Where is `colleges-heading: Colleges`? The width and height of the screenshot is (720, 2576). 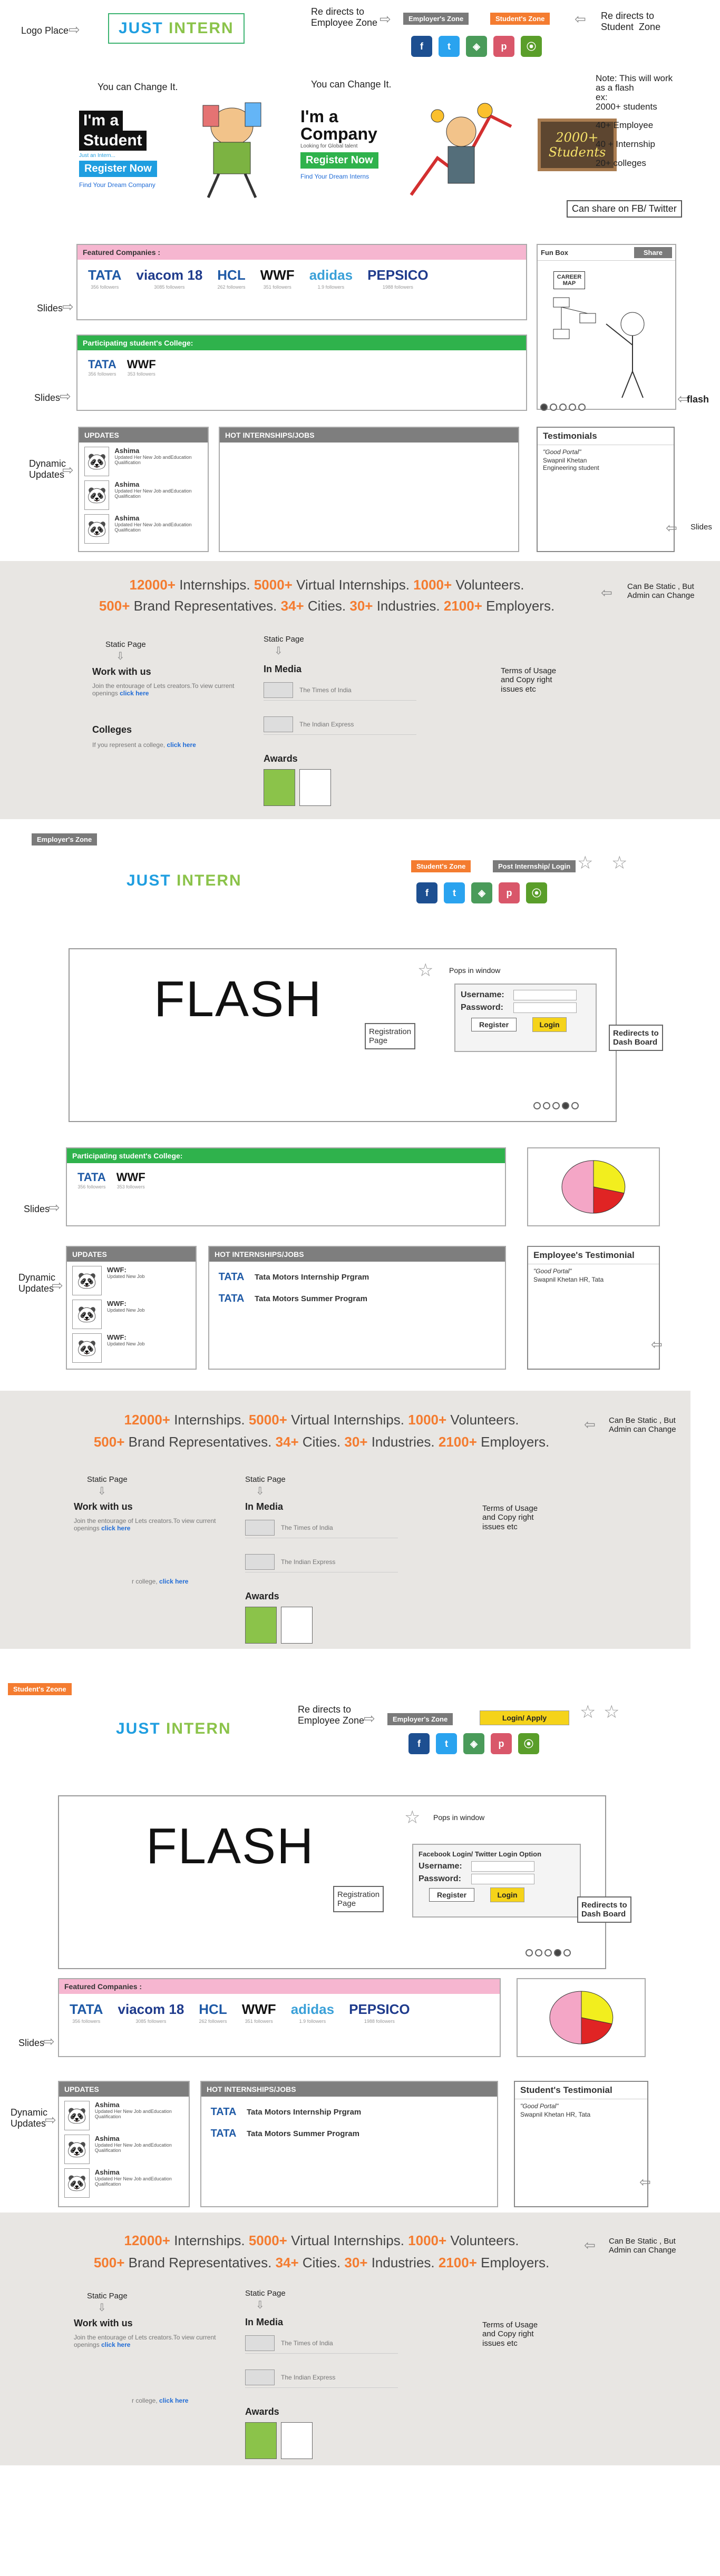 colleges-heading: Colleges is located at coordinates (112, 729).